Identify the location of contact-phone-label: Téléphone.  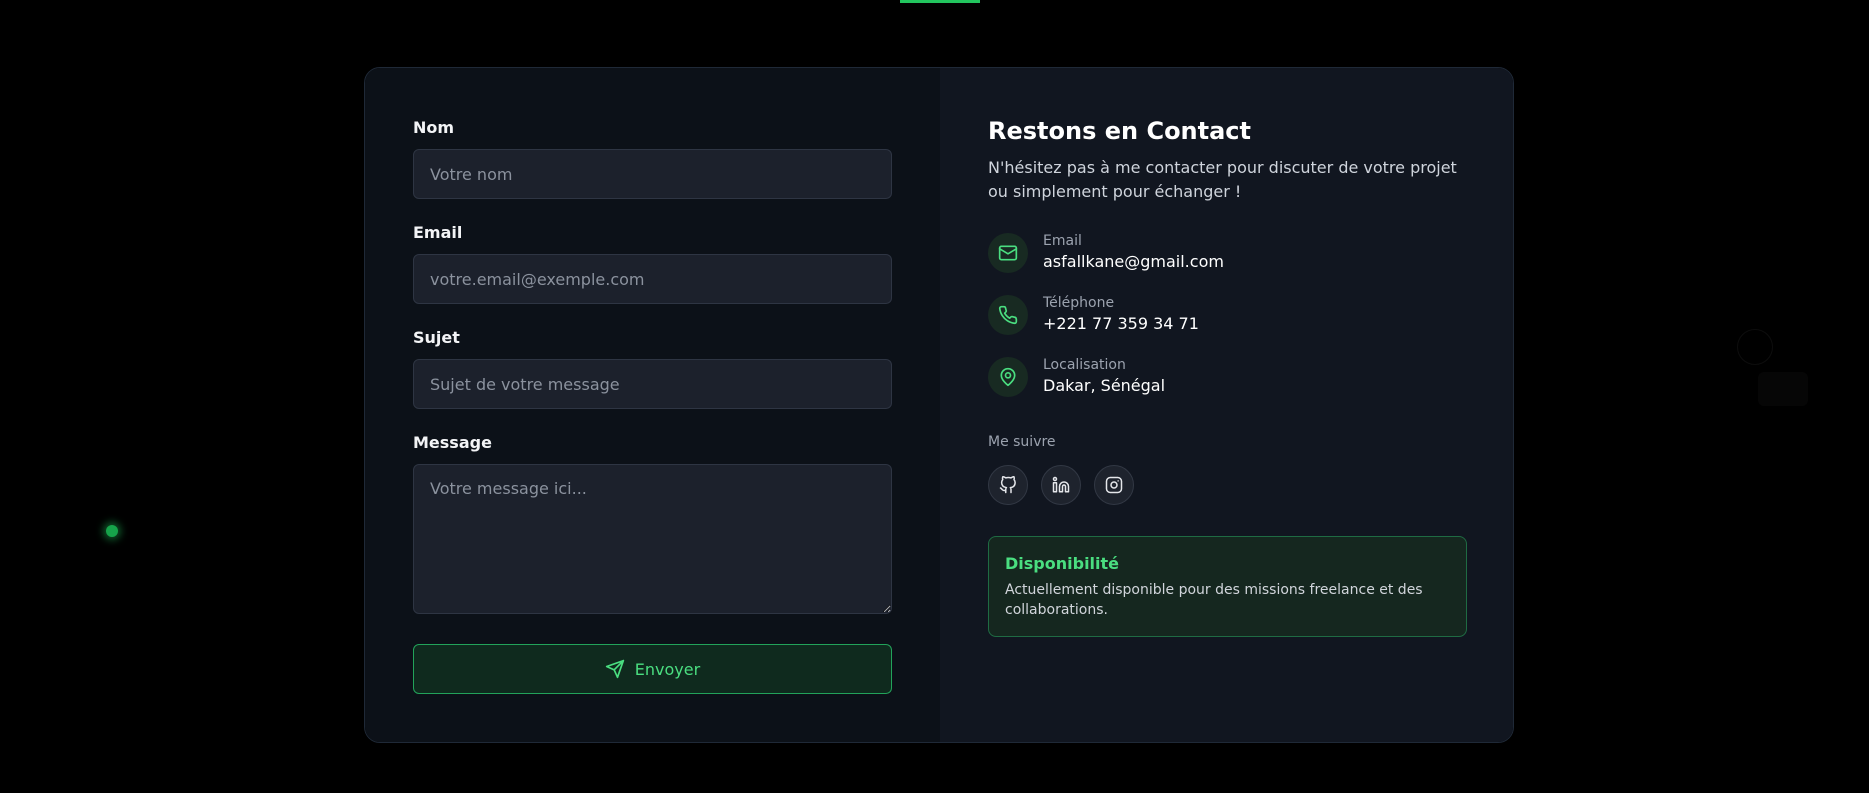
(1079, 303).